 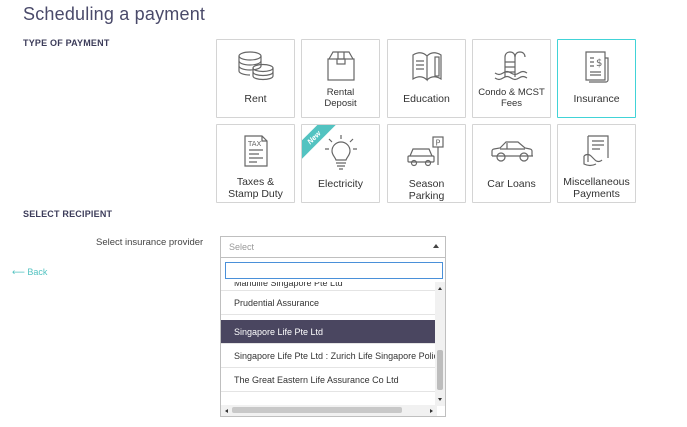 What do you see at coordinates (511, 163) in the screenshot?
I see `tile-car-loans: Car Loans` at bounding box center [511, 163].